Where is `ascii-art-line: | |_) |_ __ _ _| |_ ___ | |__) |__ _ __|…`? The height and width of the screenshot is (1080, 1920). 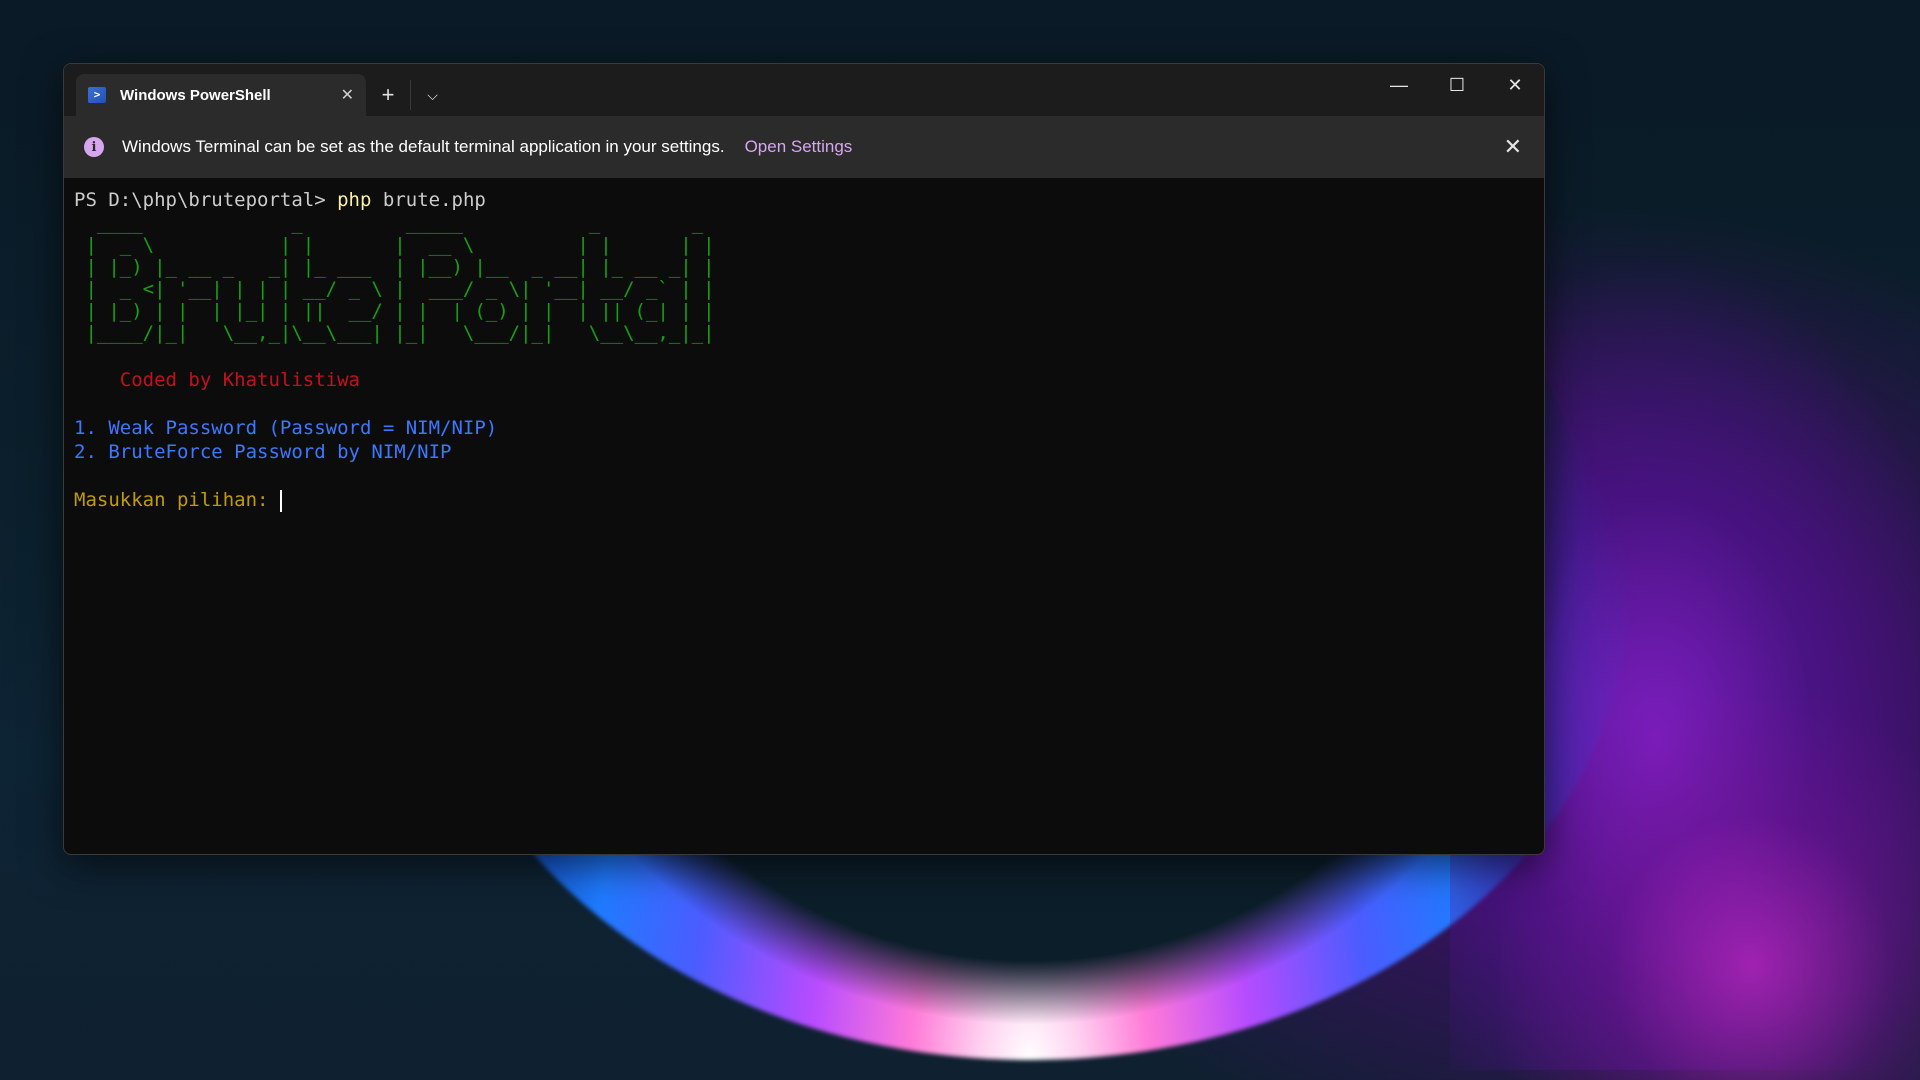
ascii-art-line: | |_) |_ __ _ _| |_ ___ | |__) |__ _ __|… is located at coordinates (394, 267).